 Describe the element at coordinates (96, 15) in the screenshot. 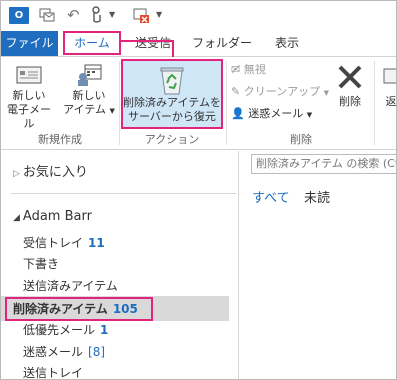

I see `touch-mode-icon` at that location.